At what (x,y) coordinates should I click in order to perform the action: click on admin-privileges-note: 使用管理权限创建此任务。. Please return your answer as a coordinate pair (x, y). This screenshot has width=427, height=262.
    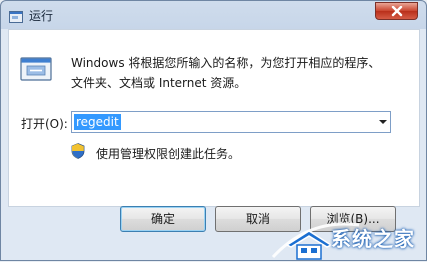
    Looking at the image, I should click on (168, 154).